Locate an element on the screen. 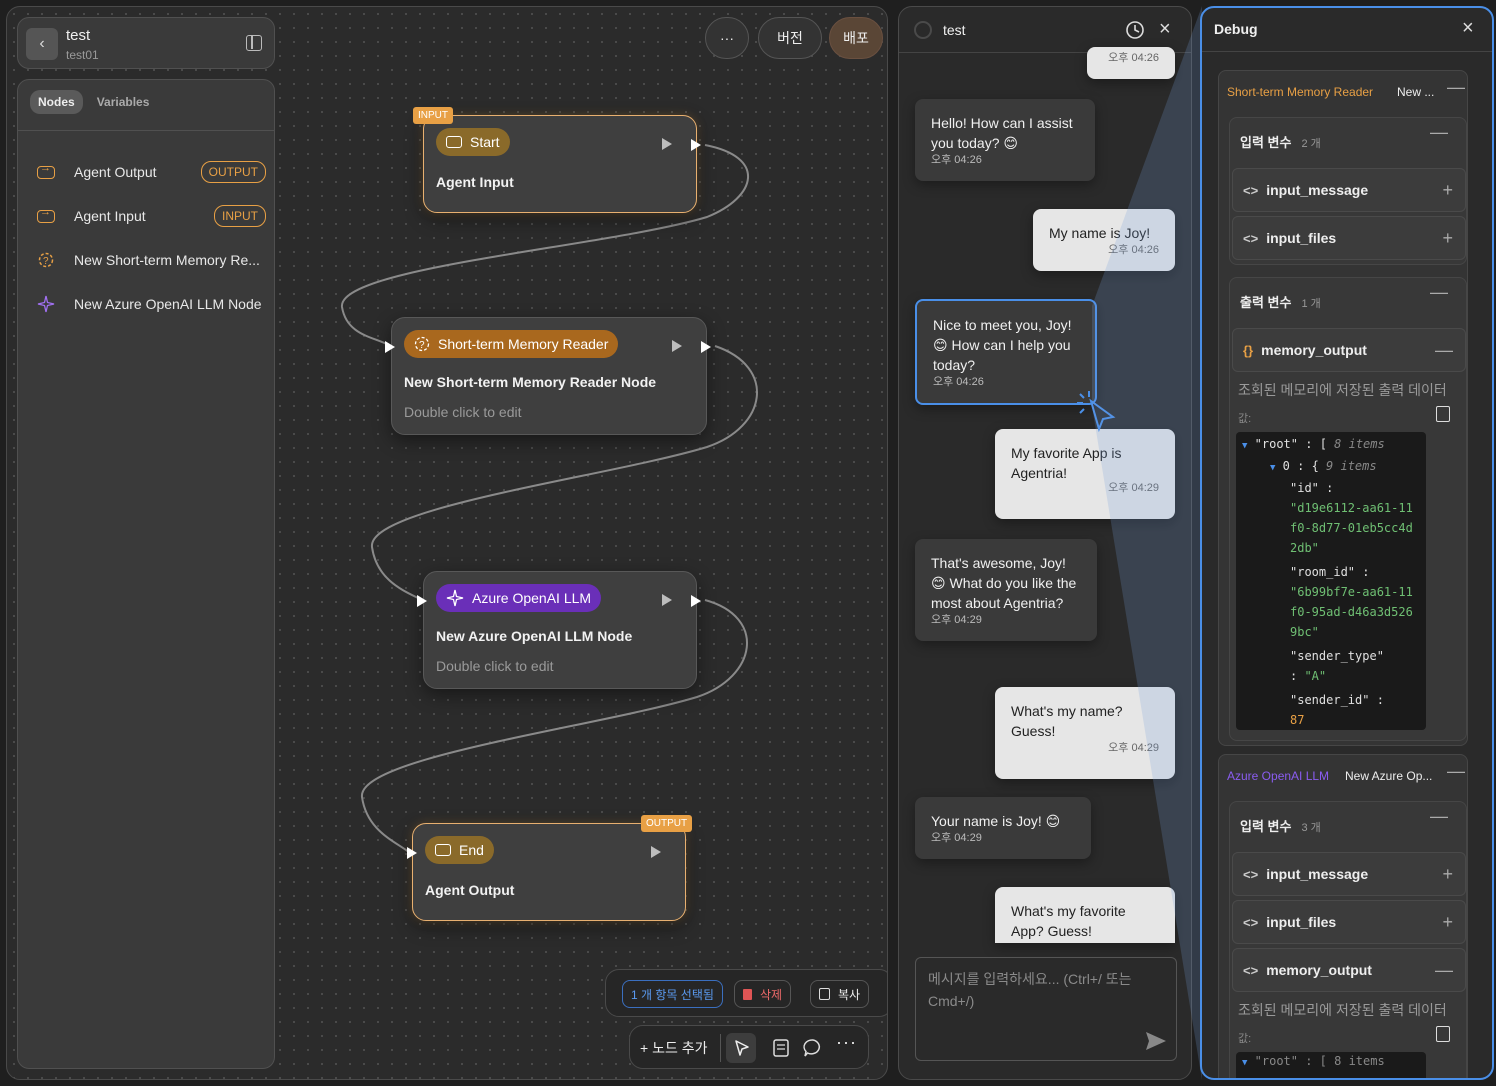  back-button: ‹ is located at coordinates (42, 44).